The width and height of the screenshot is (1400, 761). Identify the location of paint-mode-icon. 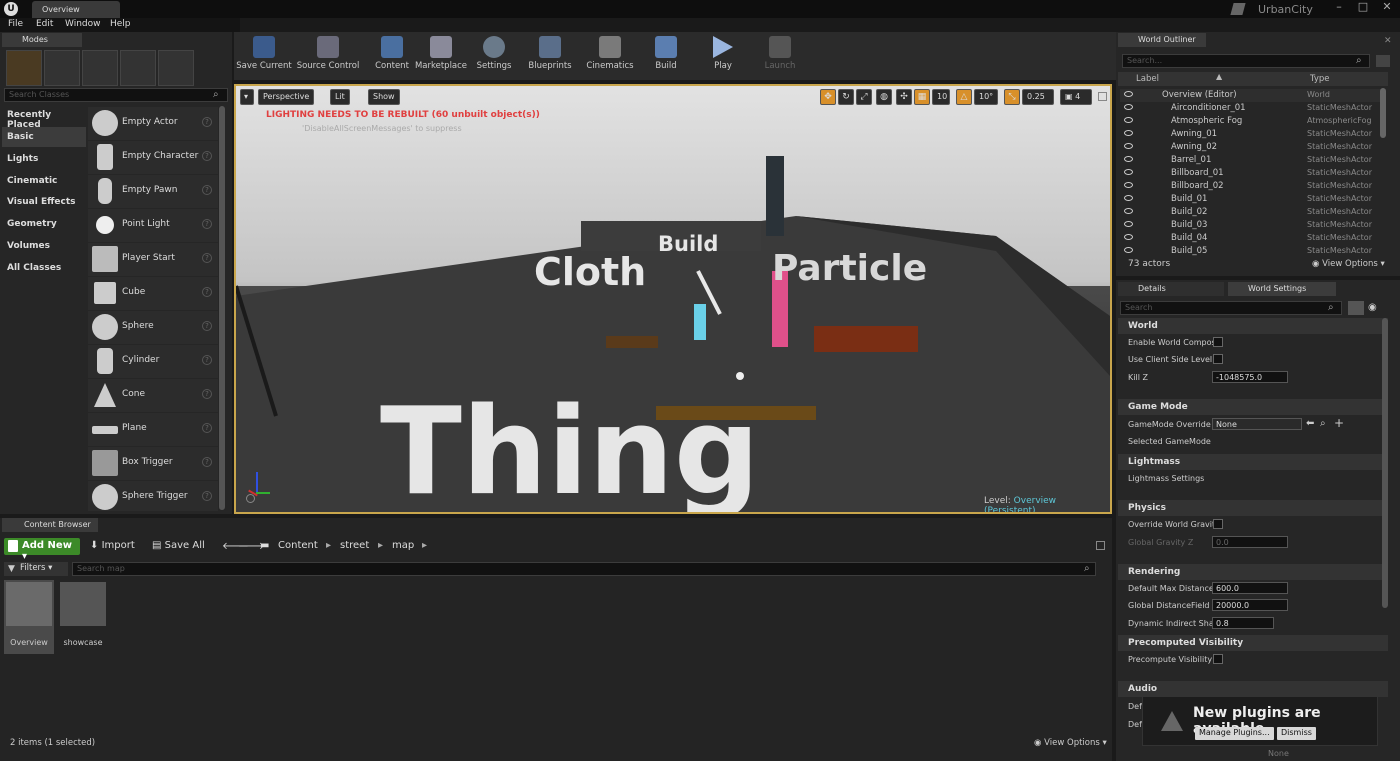
(62, 68).